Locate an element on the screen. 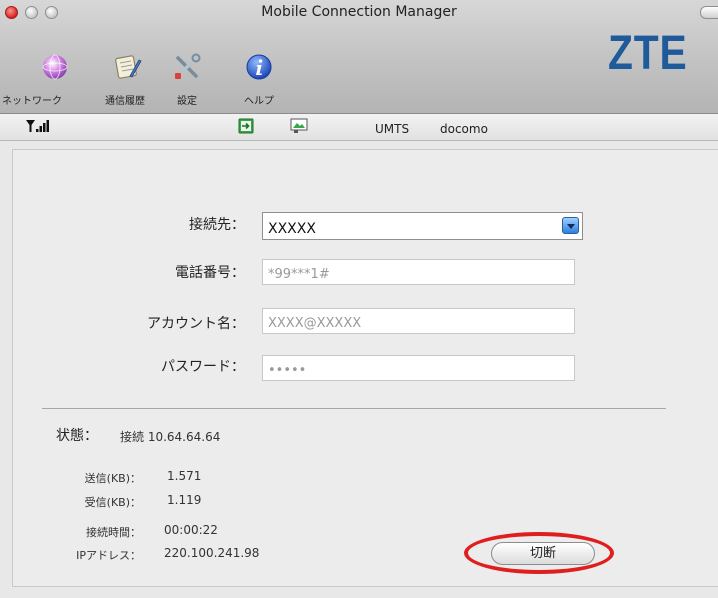 The image size is (718, 598). chevron-down-icon is located at coordinates (570, 225).